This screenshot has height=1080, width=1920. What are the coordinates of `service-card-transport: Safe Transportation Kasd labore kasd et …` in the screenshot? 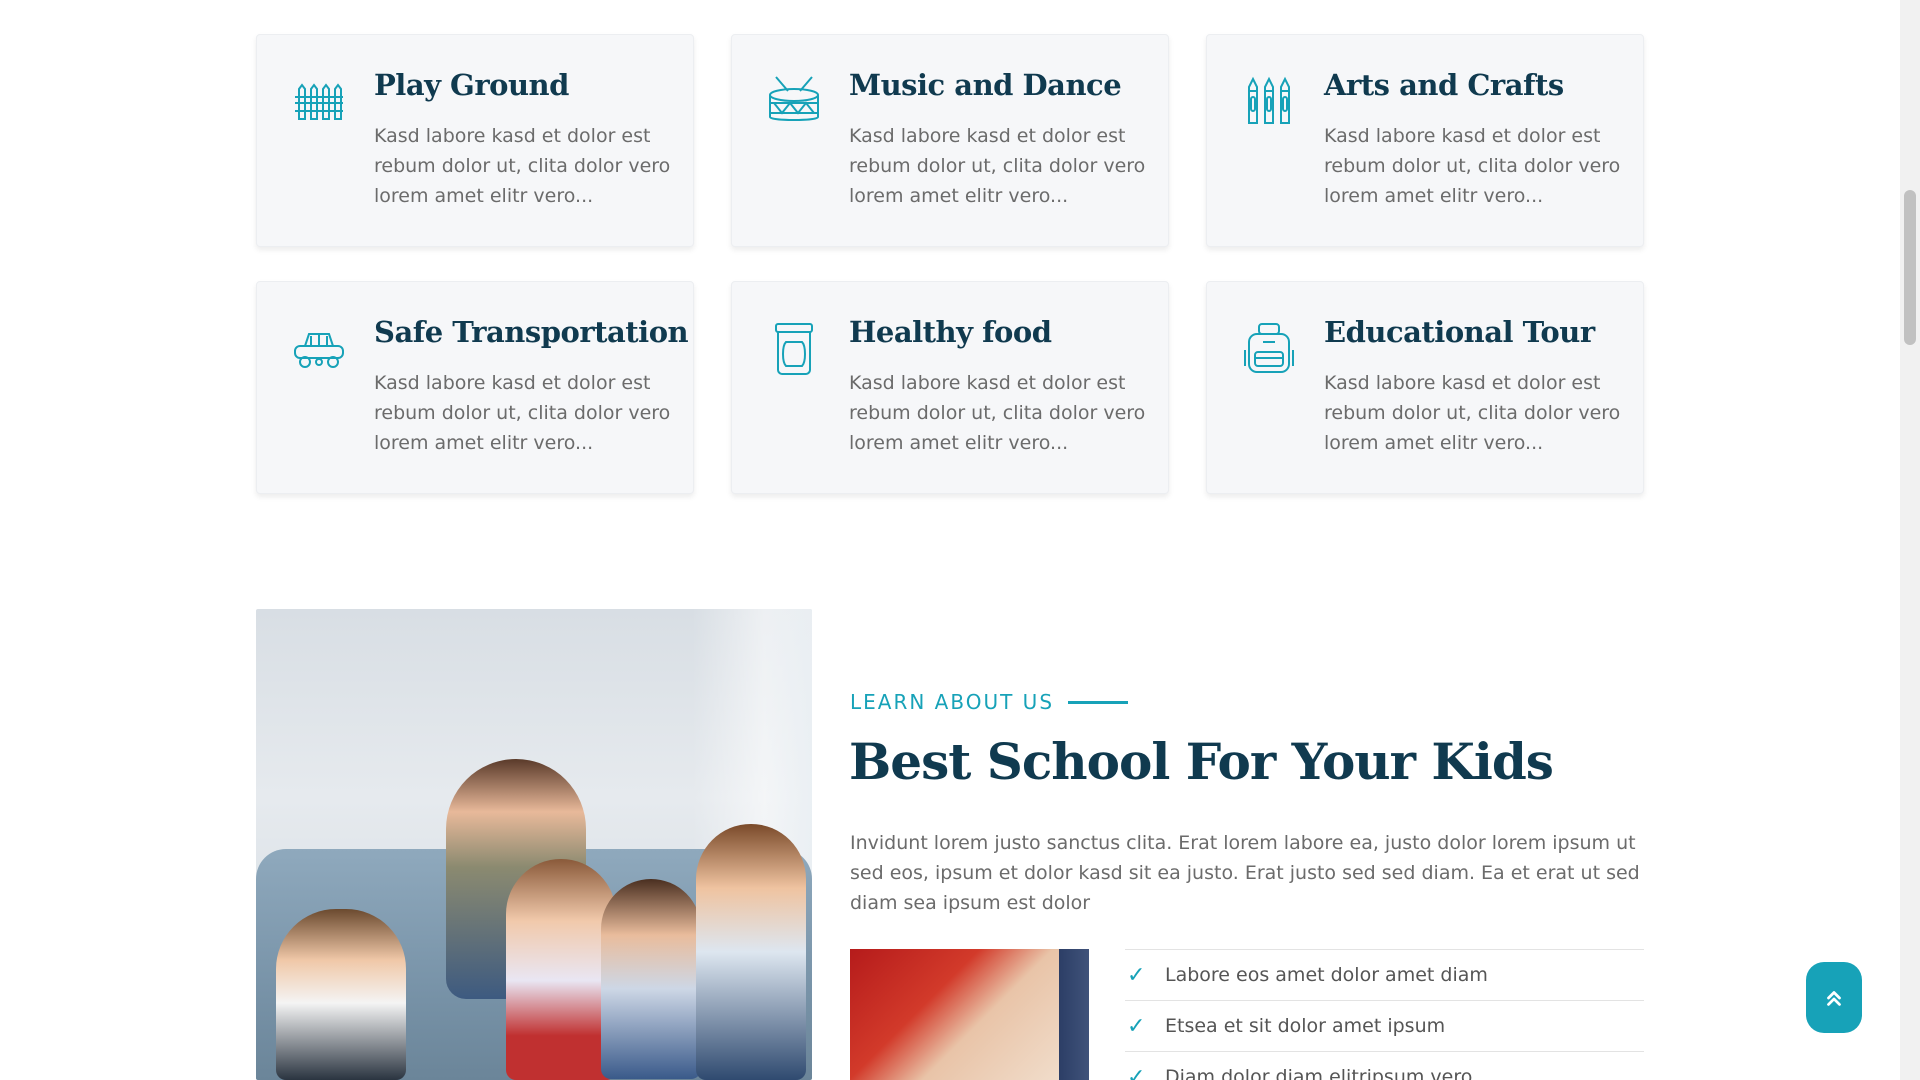 It's located at (475, 387).